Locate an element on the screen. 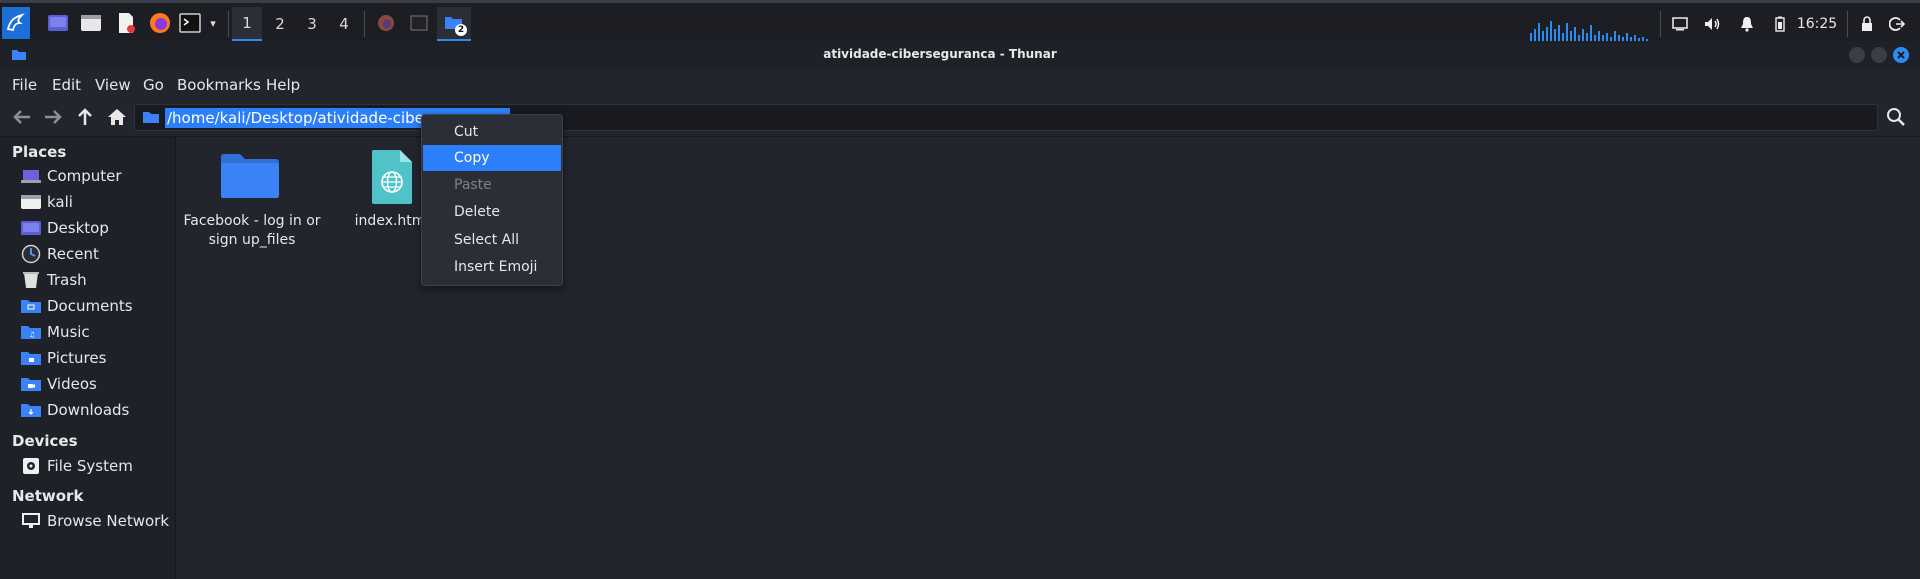  sidebar-item-recent: Recent is located at coordinates (59, 254).